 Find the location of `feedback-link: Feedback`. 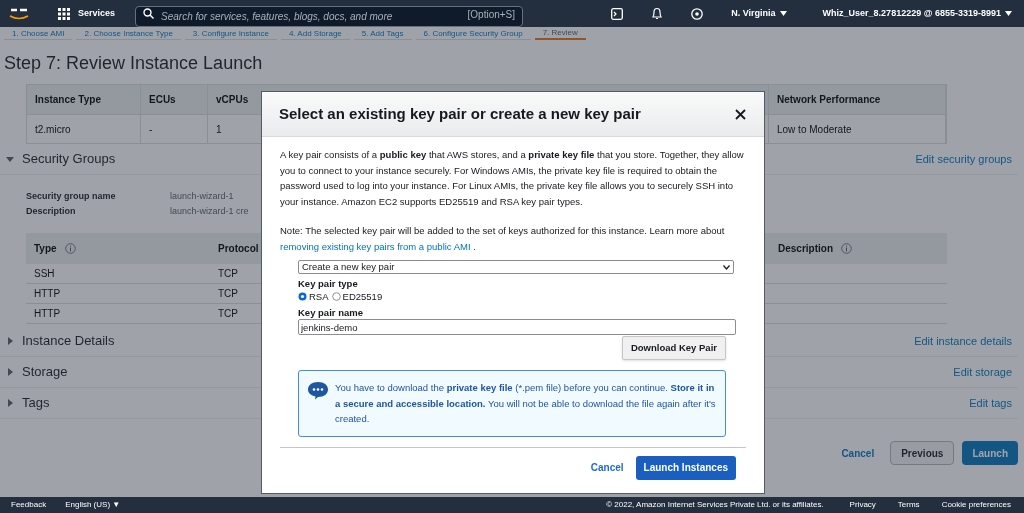

feedback-link: Feedback is located at coordinates (29, 505).